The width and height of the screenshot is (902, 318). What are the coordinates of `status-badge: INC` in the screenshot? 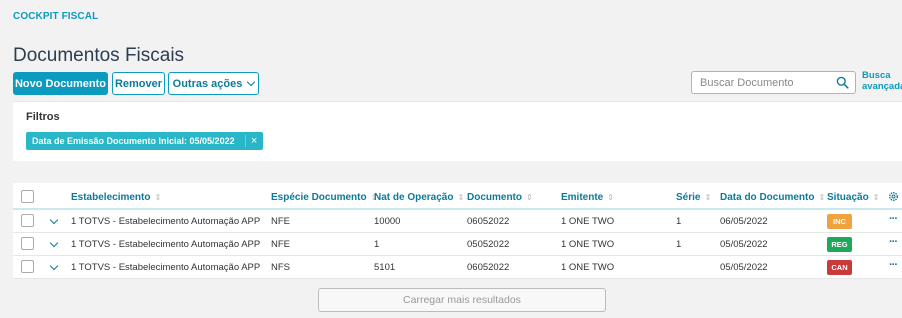 It's located at (839, 221).